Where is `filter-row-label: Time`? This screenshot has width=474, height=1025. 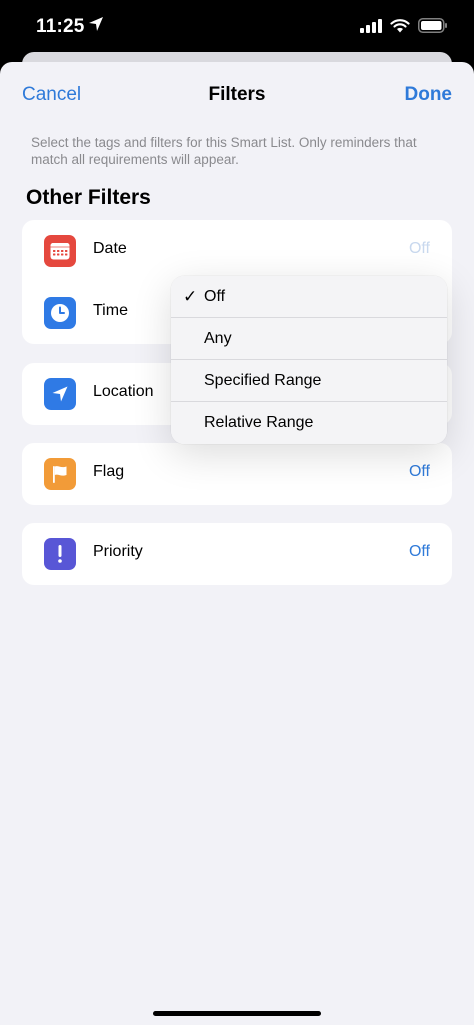 filter-row-label: Time is located at coordinates (110, 310).